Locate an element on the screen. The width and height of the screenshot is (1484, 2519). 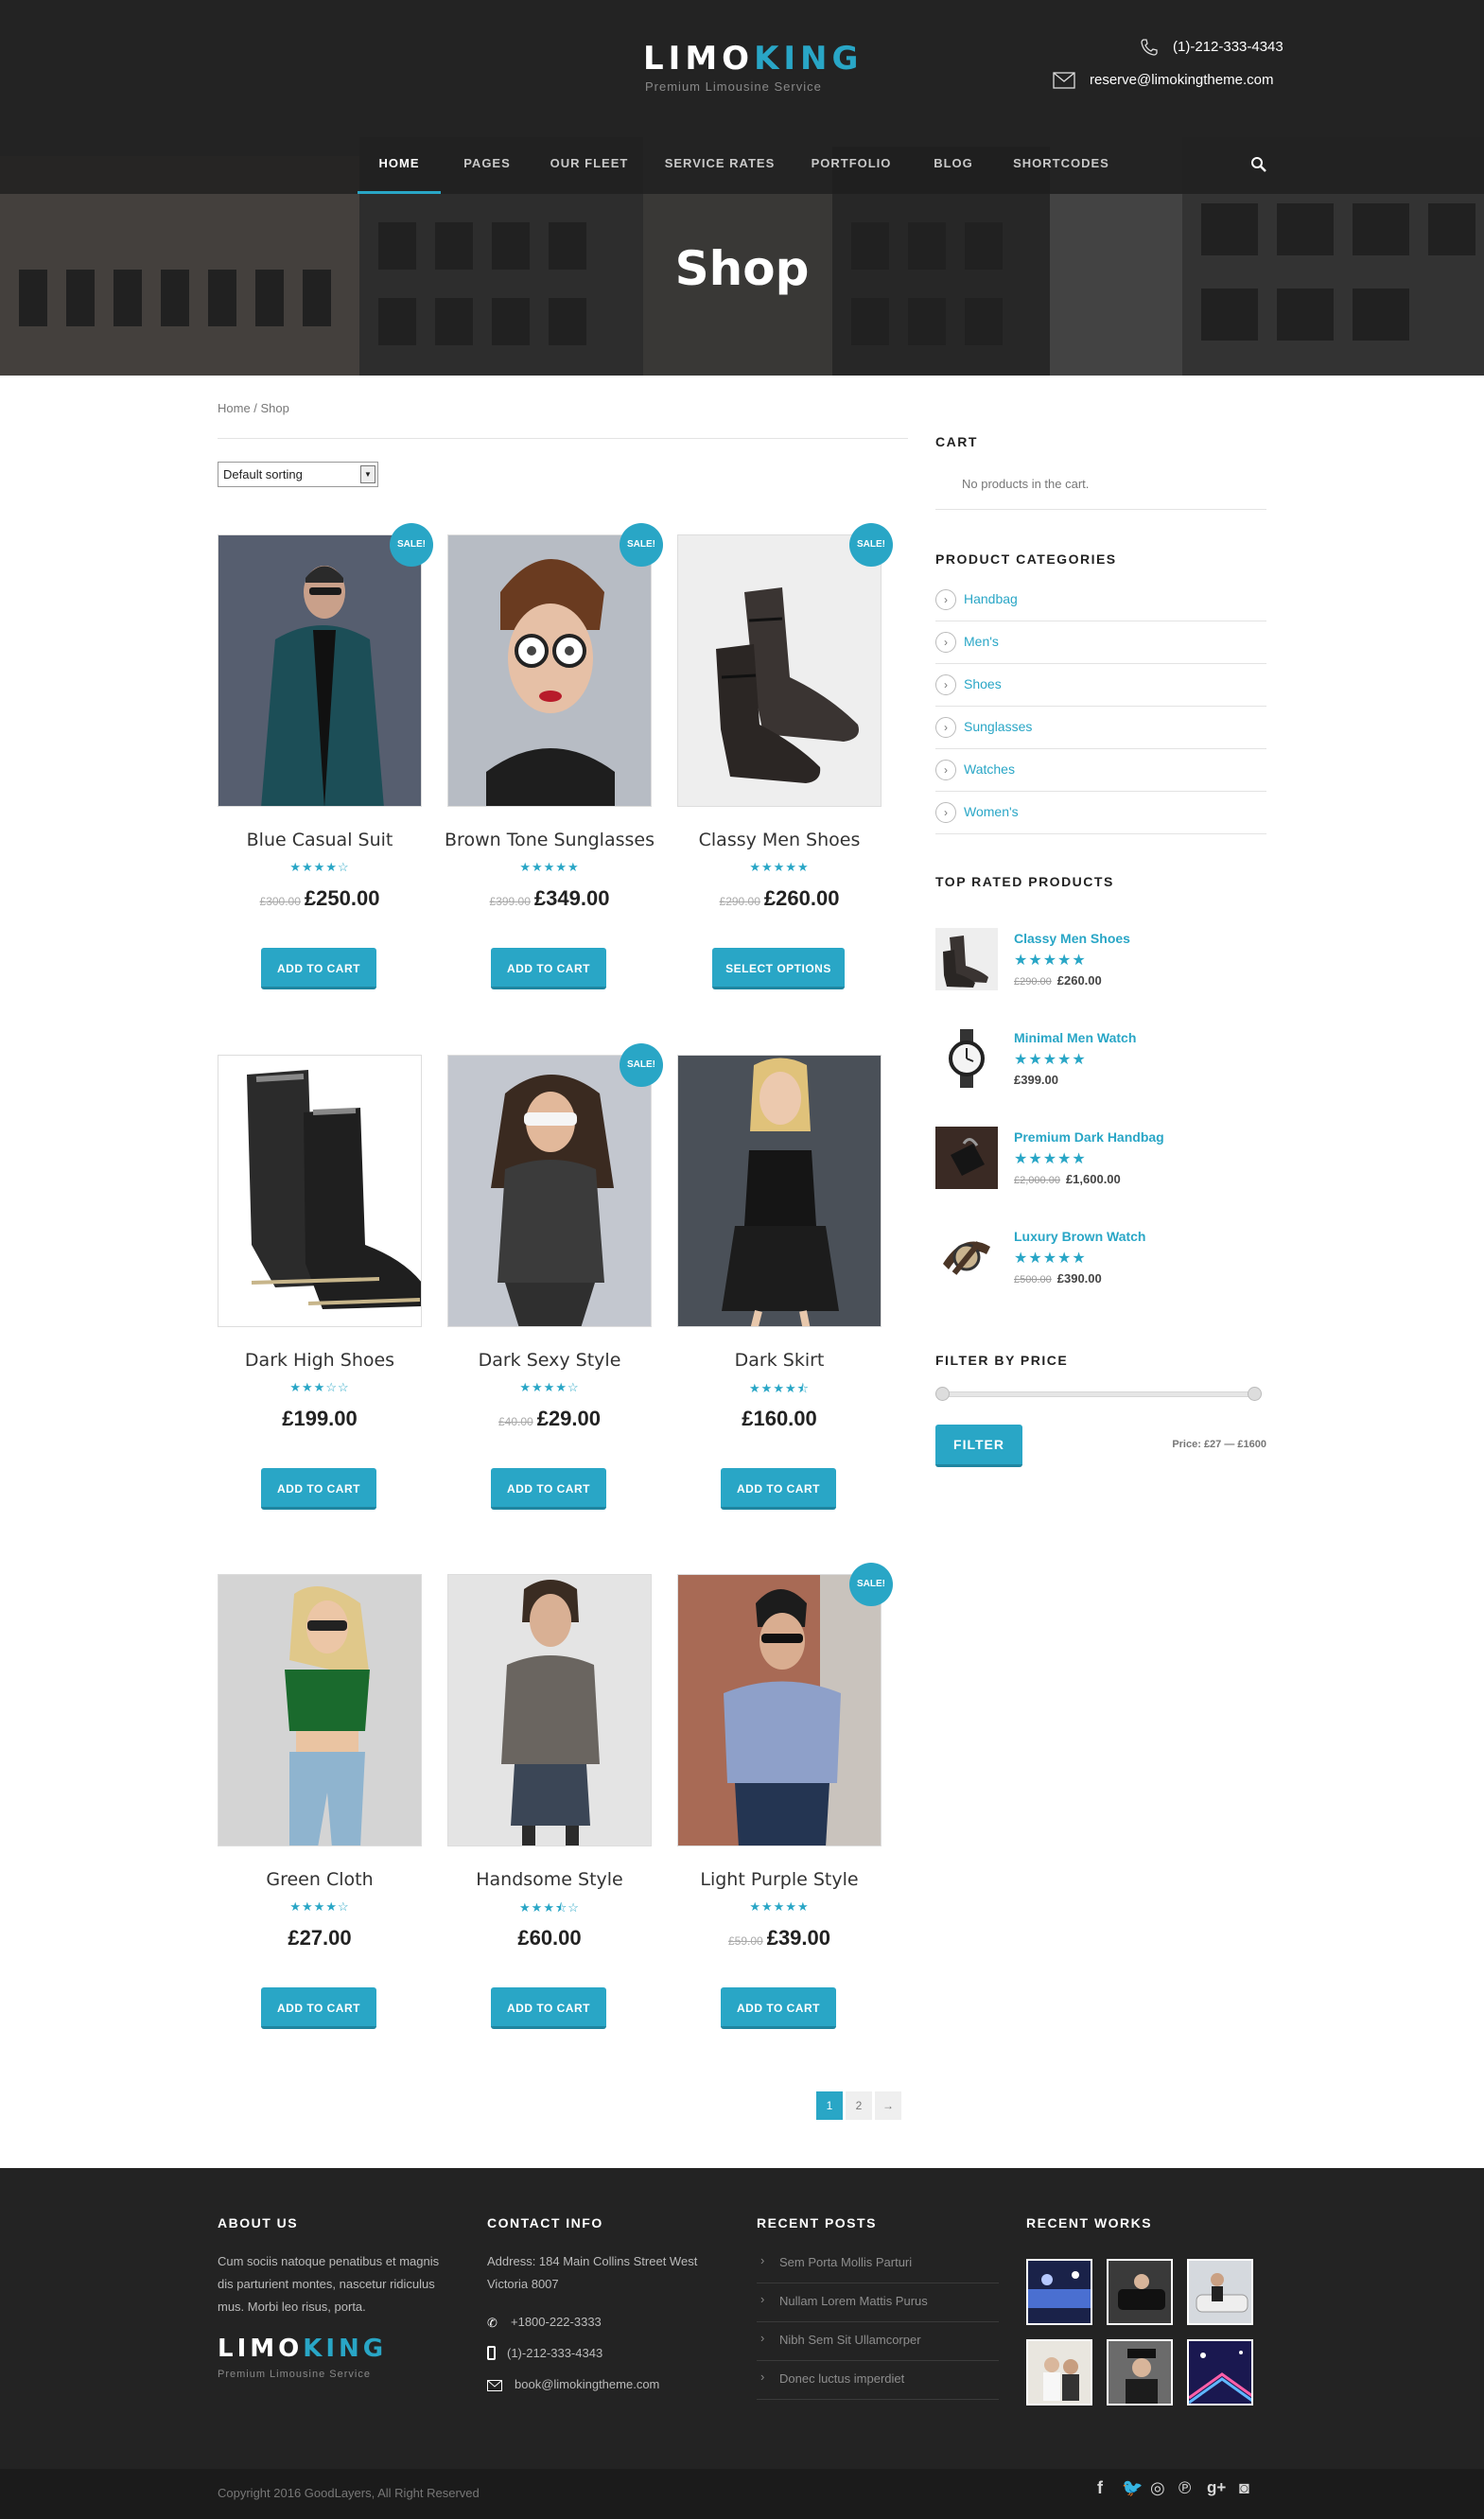
top-rated-item: Classy Men Shoes ★★★★★ £290.00 £260.00 is located at coordinates (1101, 961).